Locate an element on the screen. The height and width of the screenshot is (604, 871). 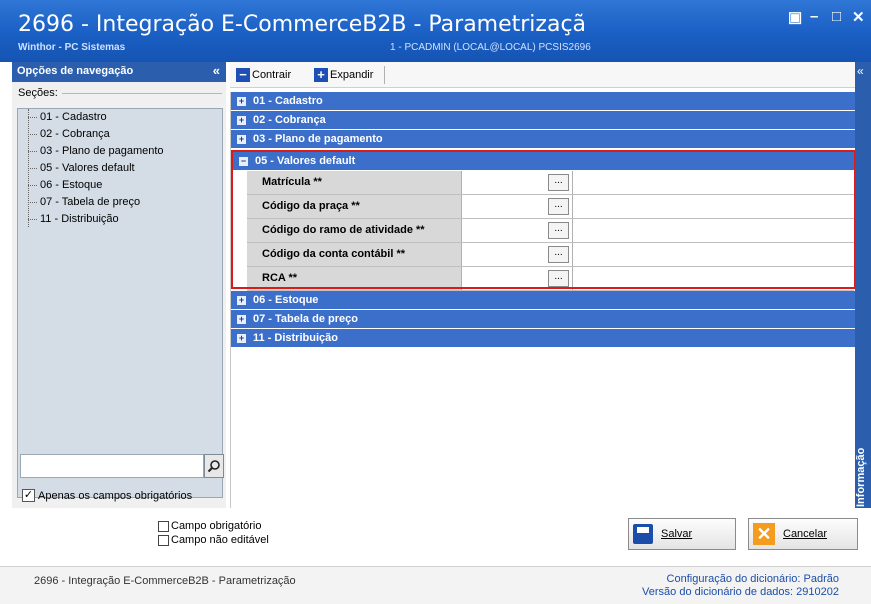
section-label: 01 - Cadastro is located at coordinates (288, 101).